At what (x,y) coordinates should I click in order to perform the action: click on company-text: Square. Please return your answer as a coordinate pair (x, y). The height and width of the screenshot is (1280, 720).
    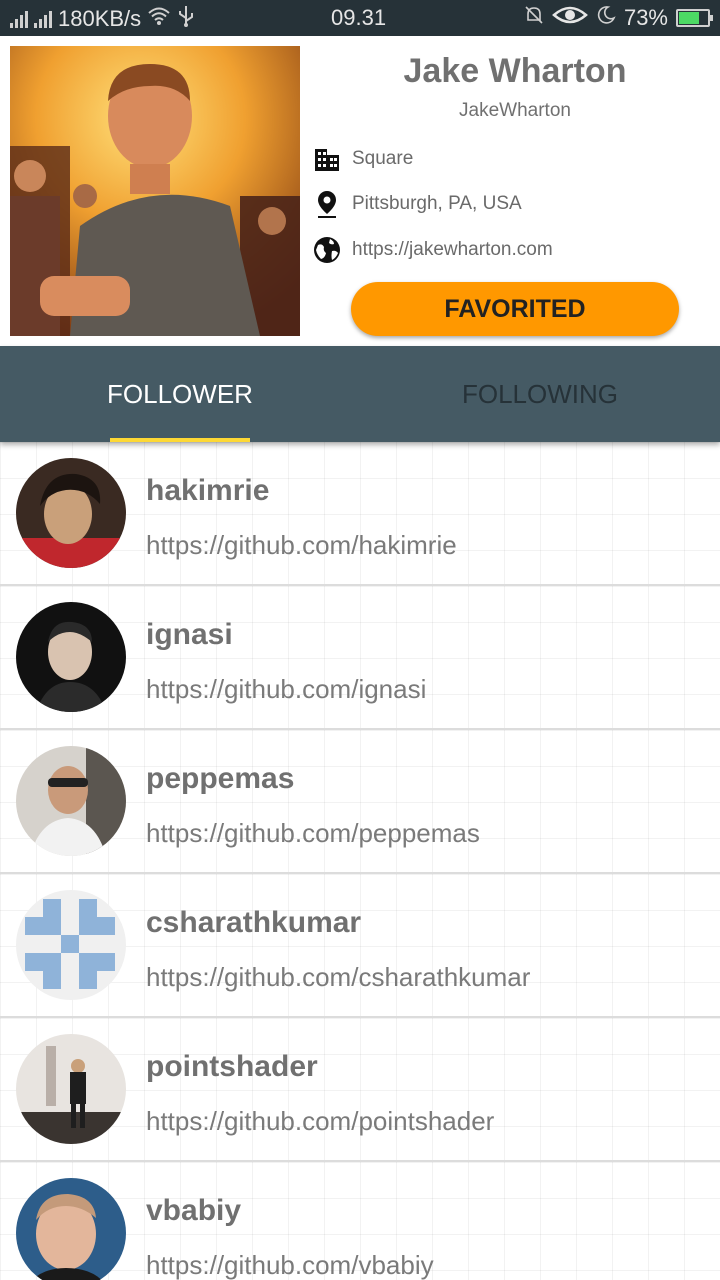
    Looking at the image, I should click on (383, 158).